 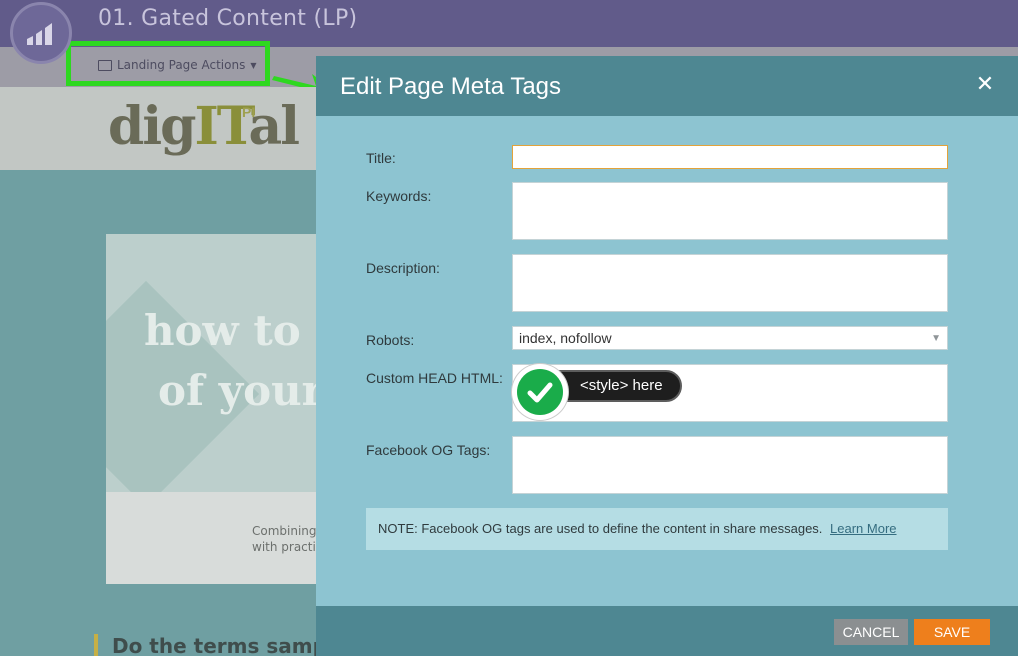 What do you see at coordinates (667, 86) in the screenshot?
I see `dialog-header: Edit Page Meta Tags ✕` at bounding box center [667, 86].